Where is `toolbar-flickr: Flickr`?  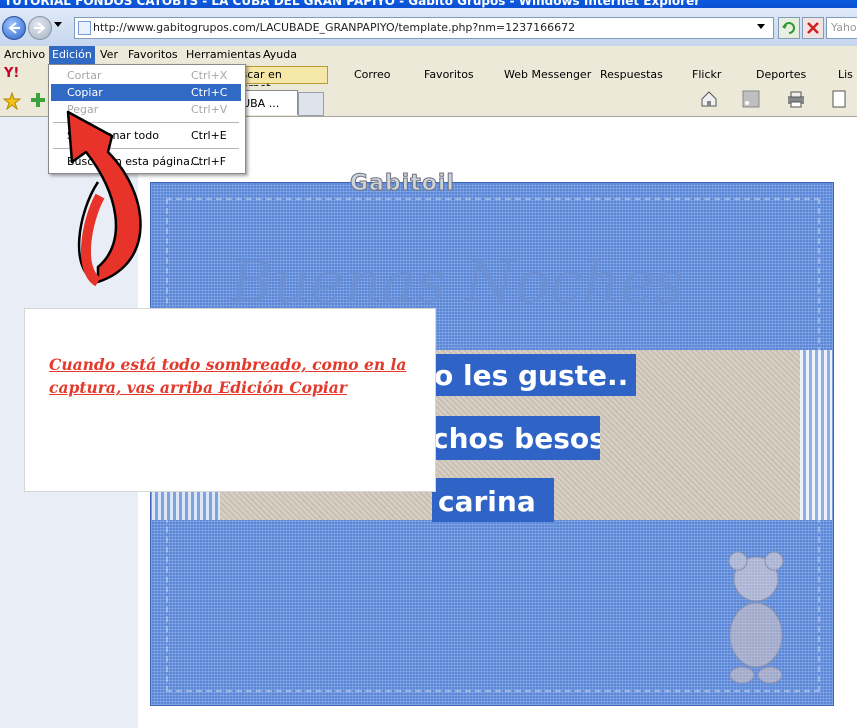
toolbar-flickr: Flickr is located at coordinates (706, 74).